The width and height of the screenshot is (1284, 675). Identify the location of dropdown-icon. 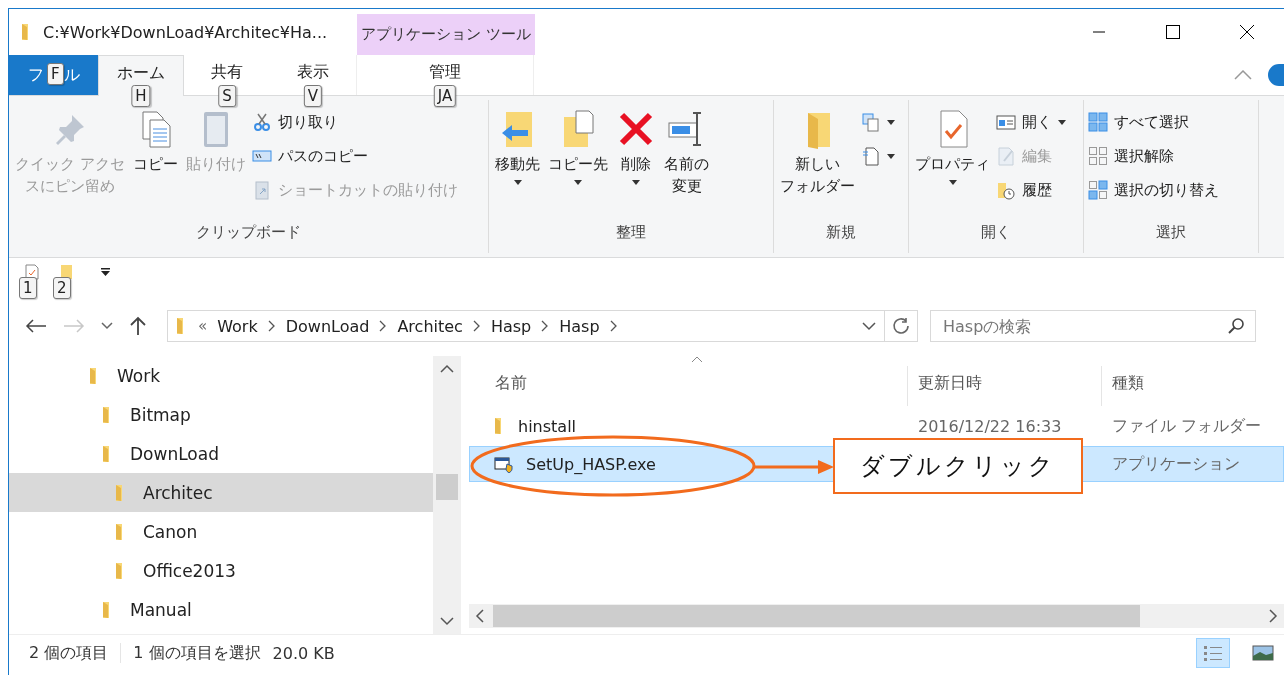
(105, 272).